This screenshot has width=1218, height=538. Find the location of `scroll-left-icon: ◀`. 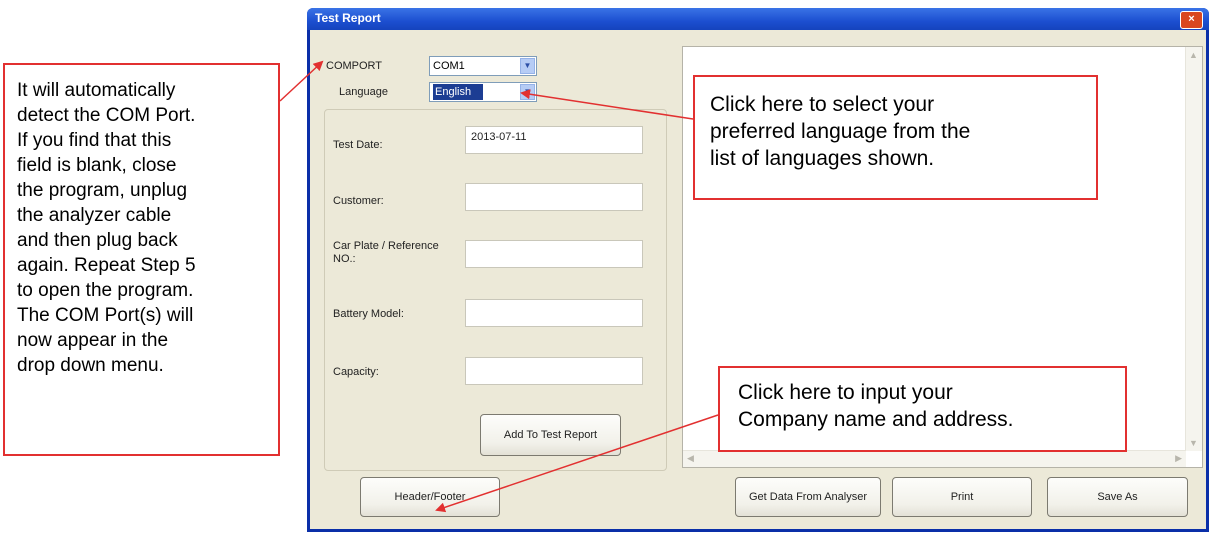

scroll-left-icon: ◀ is located at coordinates (690, 458).